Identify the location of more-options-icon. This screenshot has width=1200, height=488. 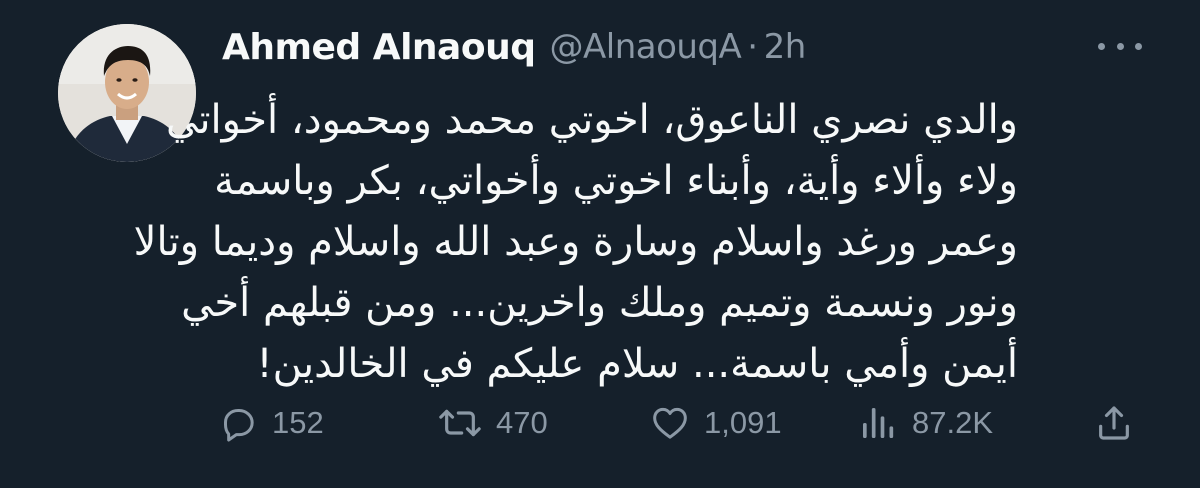
(1120, 46).